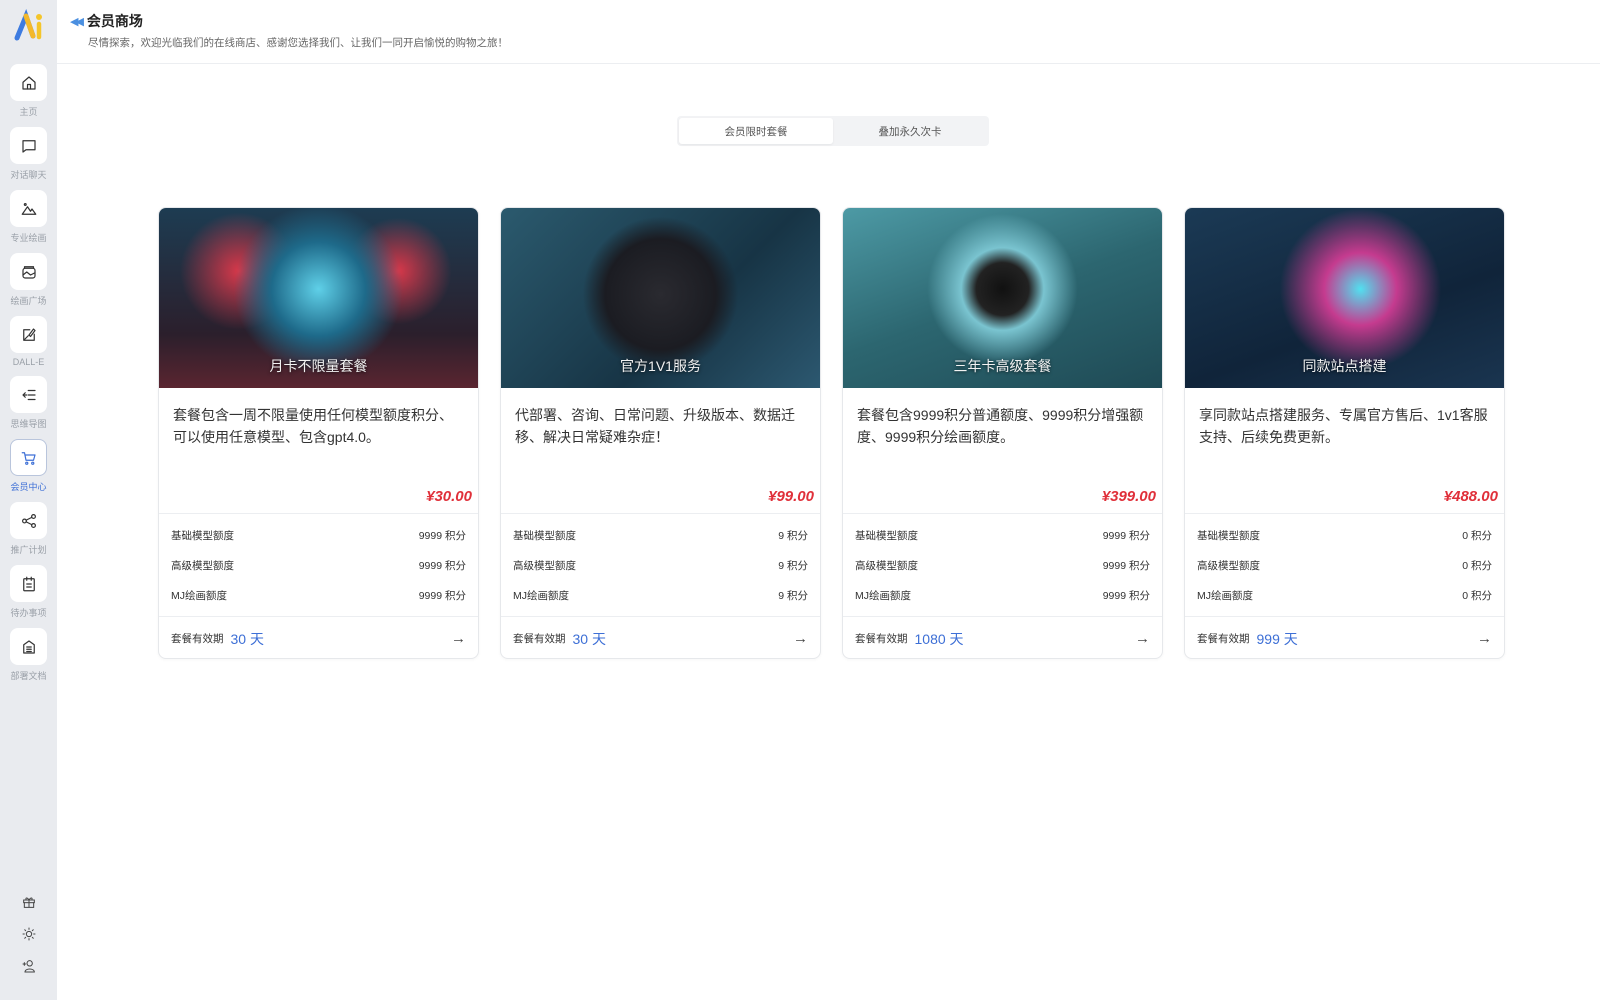  Describe the element at coordinates (660, 595) in the screenshot. I see `quota-row-mj: MJ绘画额度 9 积分` at that location.